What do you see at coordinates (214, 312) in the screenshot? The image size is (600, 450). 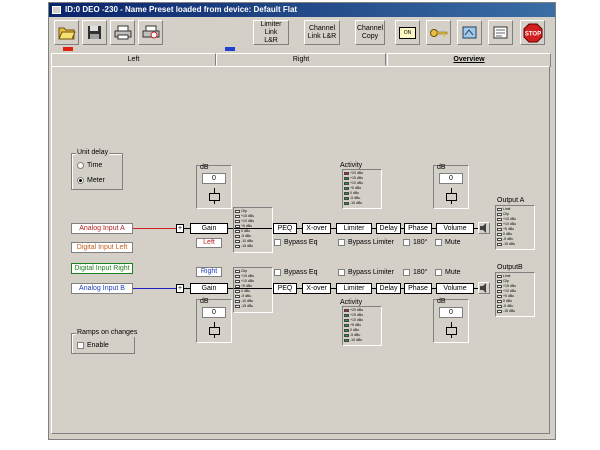 I see `gain-value-b: 0` at bounding box center [214, 312].